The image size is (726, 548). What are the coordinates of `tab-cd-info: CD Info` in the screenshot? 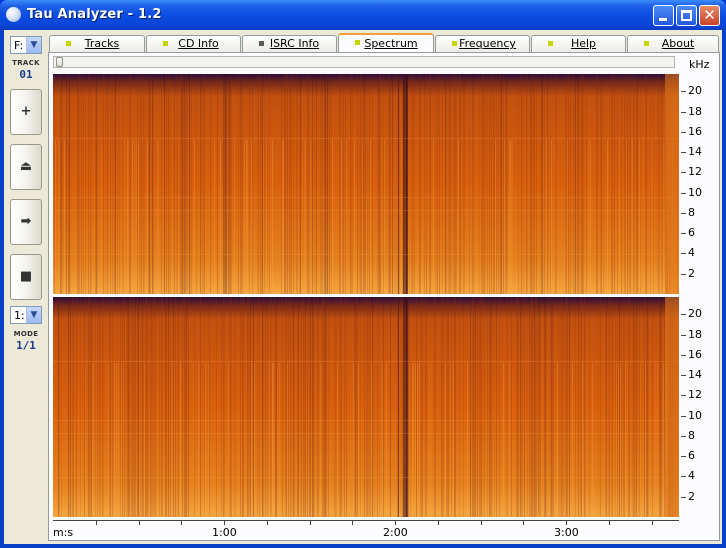 It's located at (193, 44).